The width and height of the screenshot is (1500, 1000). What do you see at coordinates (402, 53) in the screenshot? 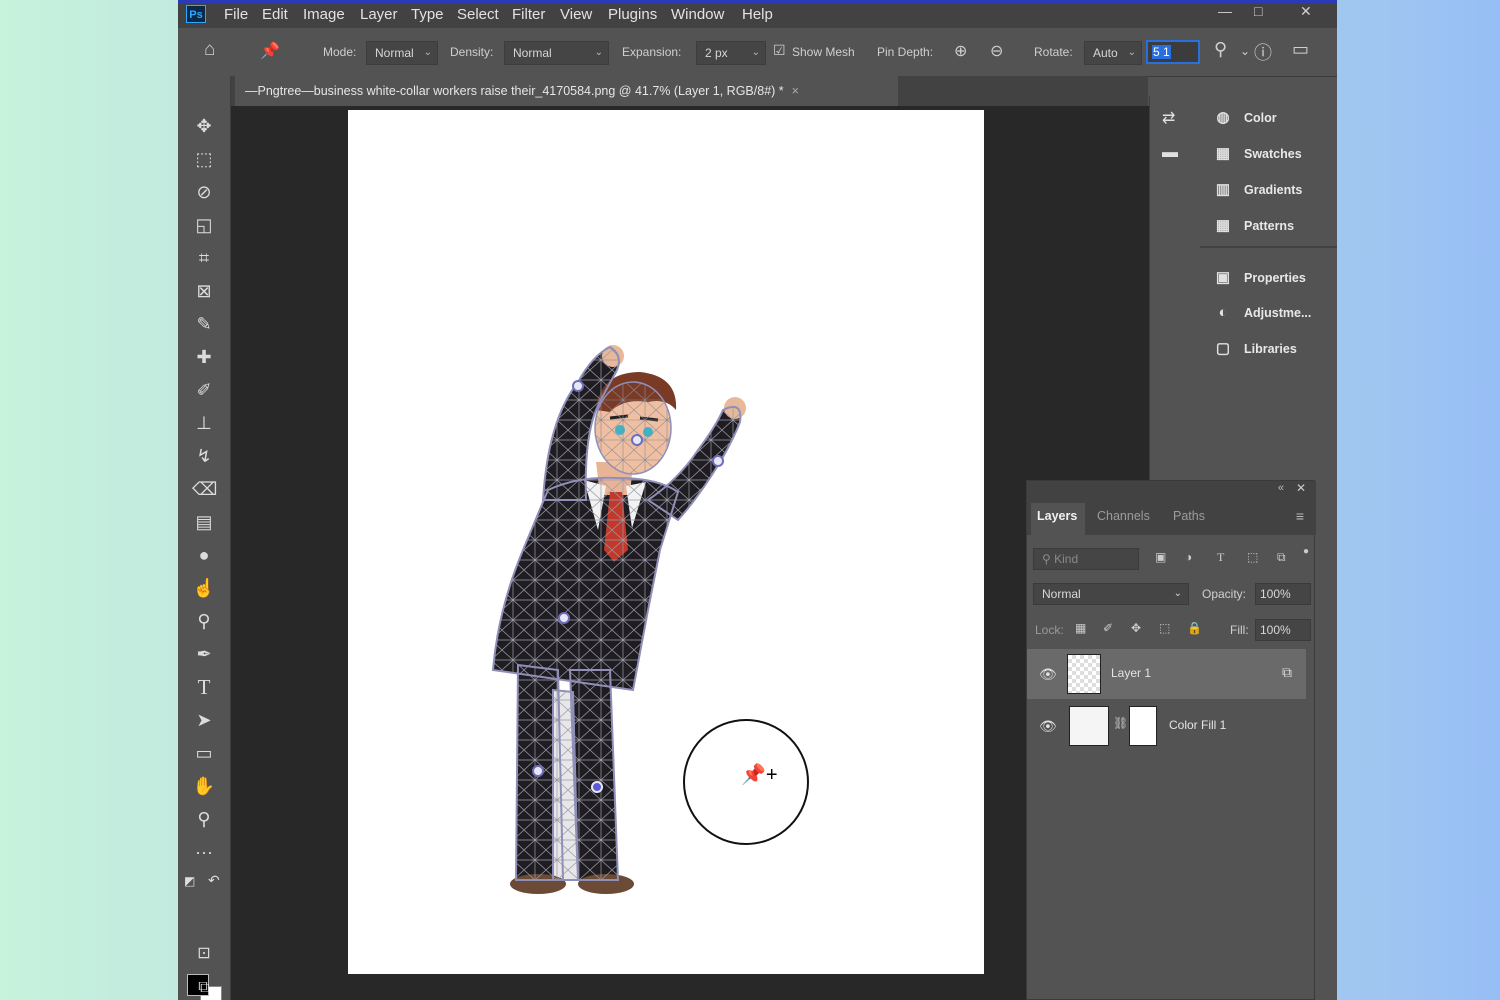
I see `mode-select: Normal ⌄` at bounding box center [402, 53].